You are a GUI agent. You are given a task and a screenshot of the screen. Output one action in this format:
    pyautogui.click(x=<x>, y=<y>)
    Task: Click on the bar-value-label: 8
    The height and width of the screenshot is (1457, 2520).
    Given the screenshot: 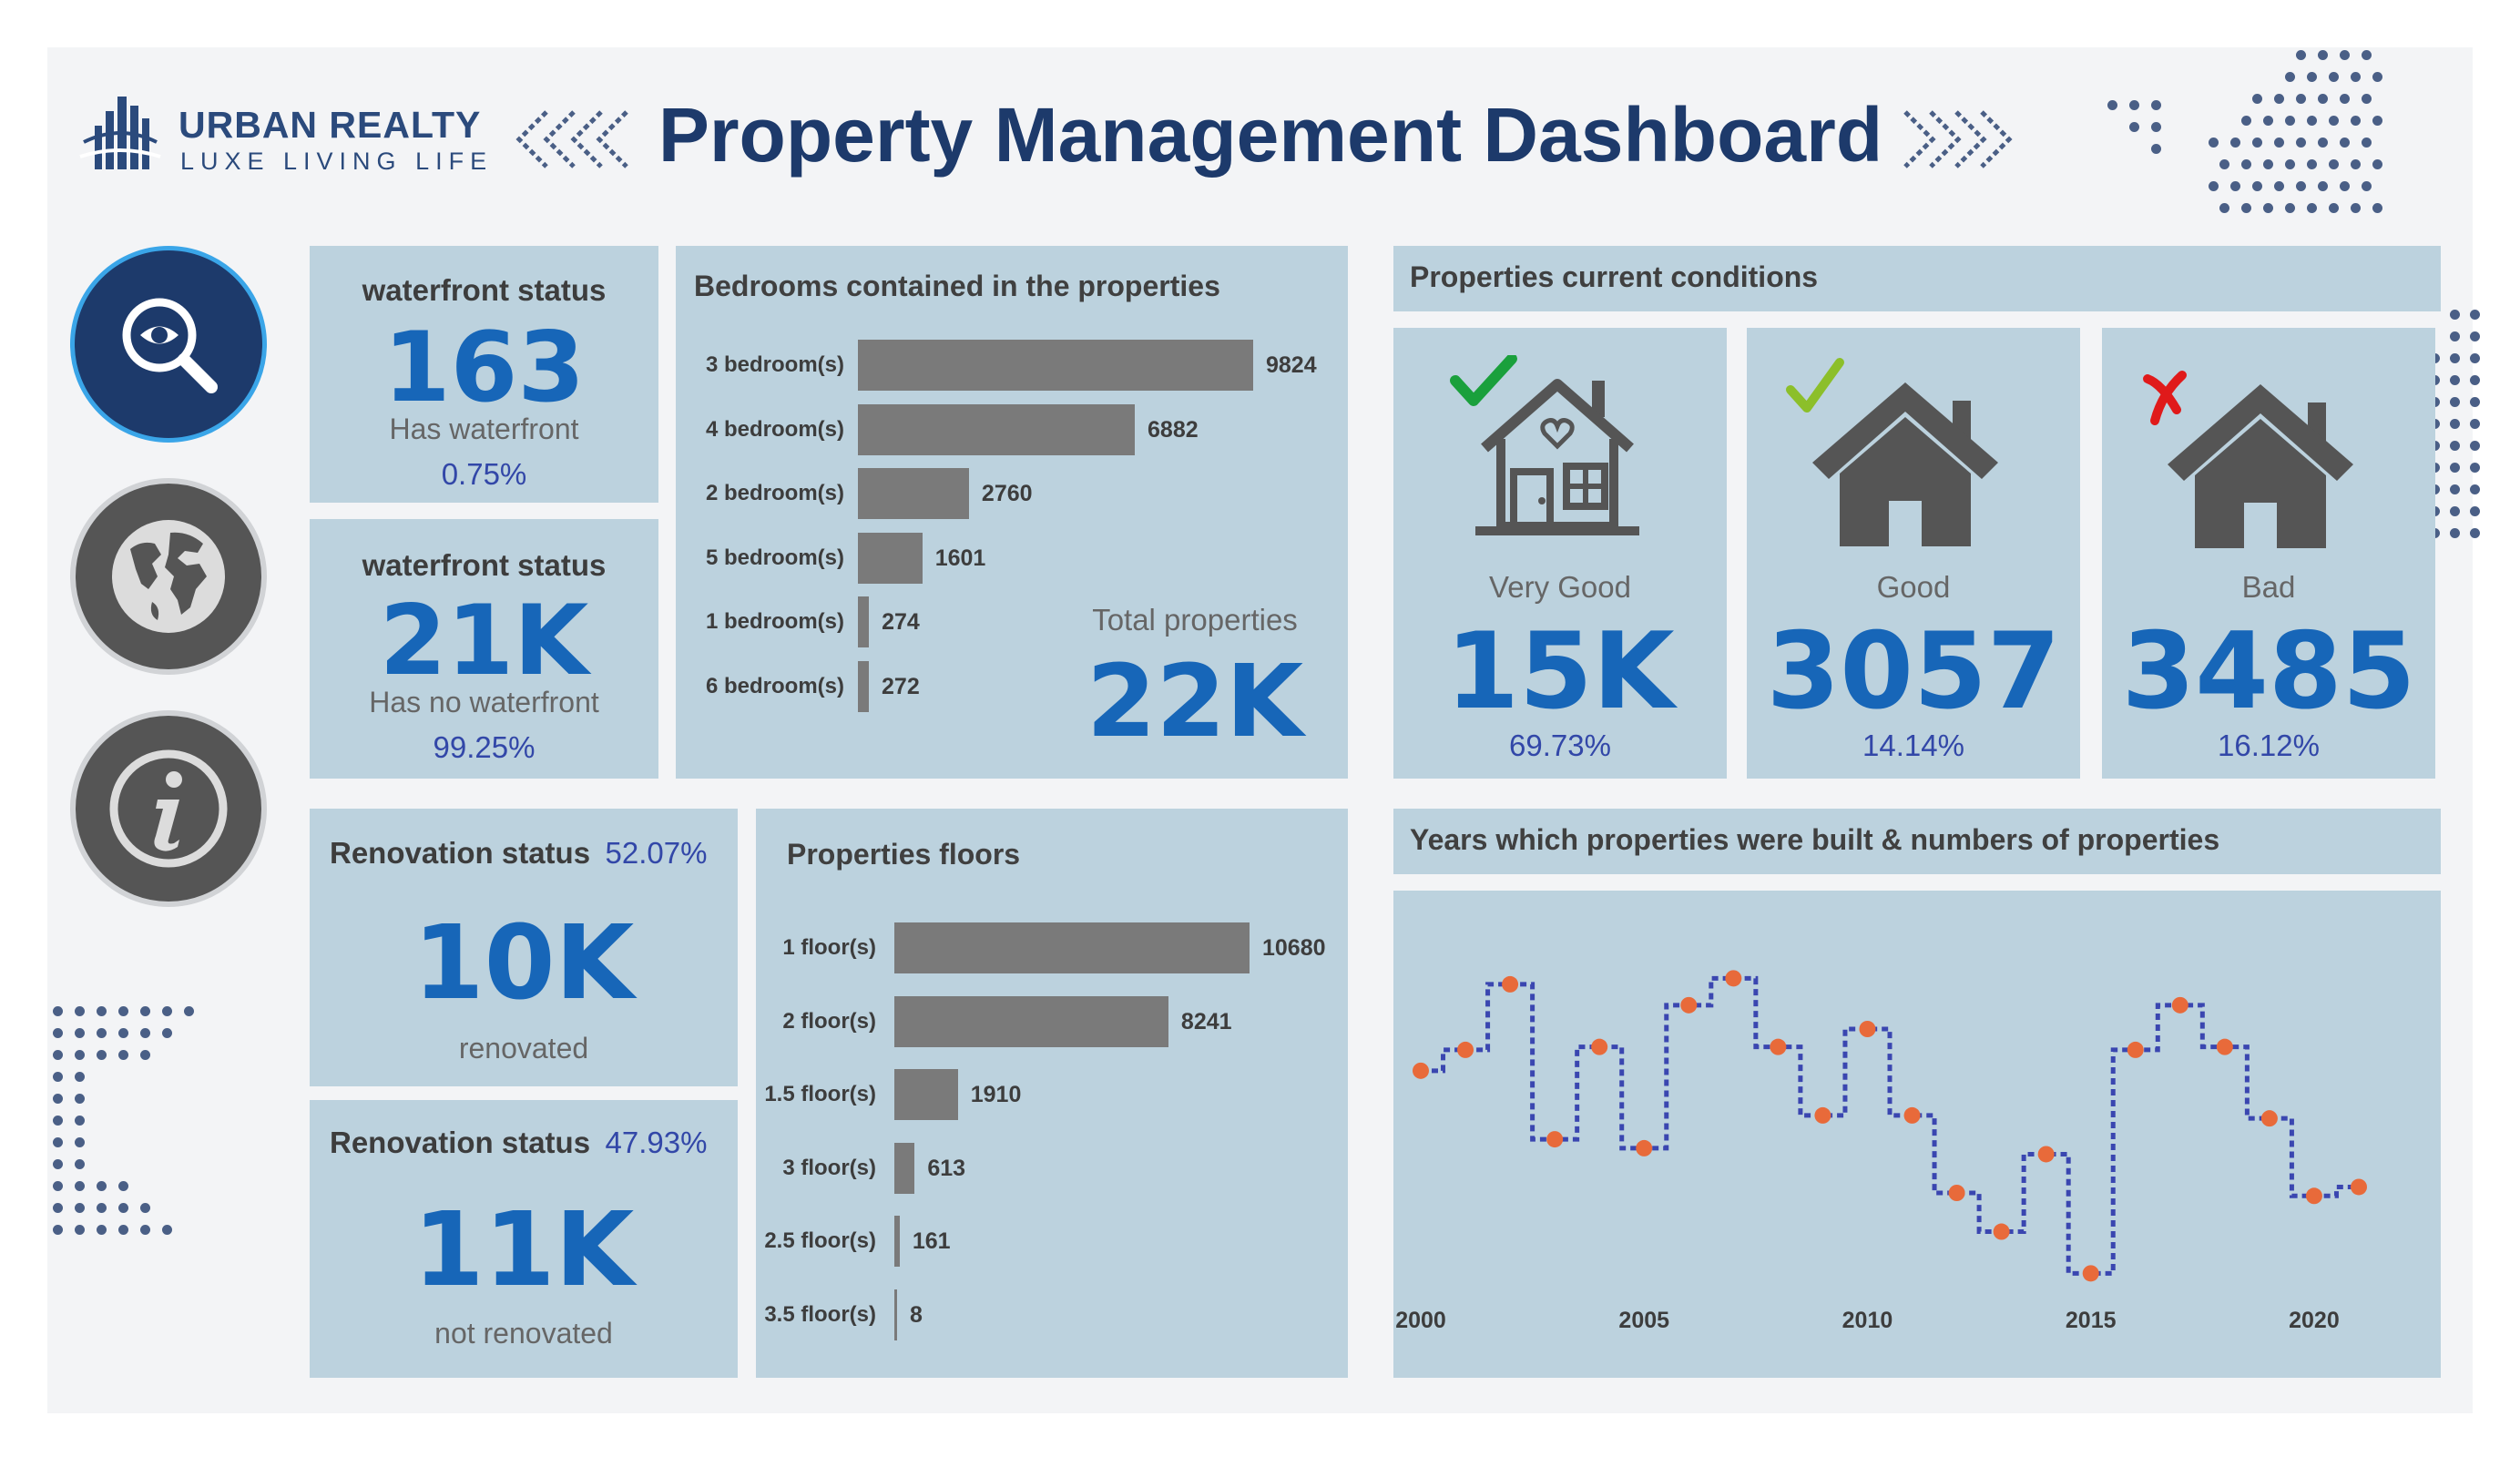 What is the action you would take?
    pyautogui.click(x=916, y=1314)
    